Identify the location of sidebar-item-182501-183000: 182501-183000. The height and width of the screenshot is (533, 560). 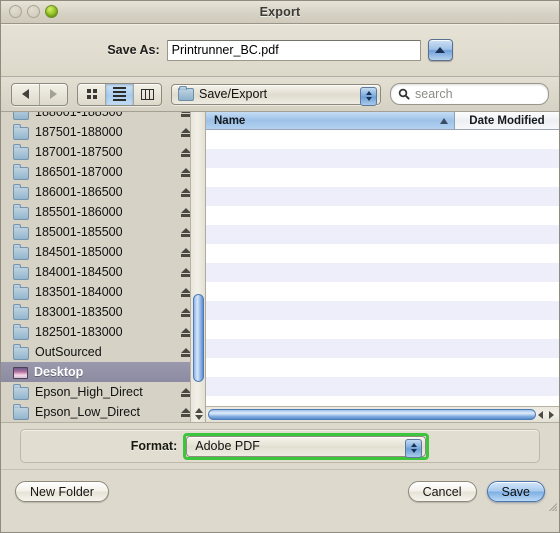
(103, 332).